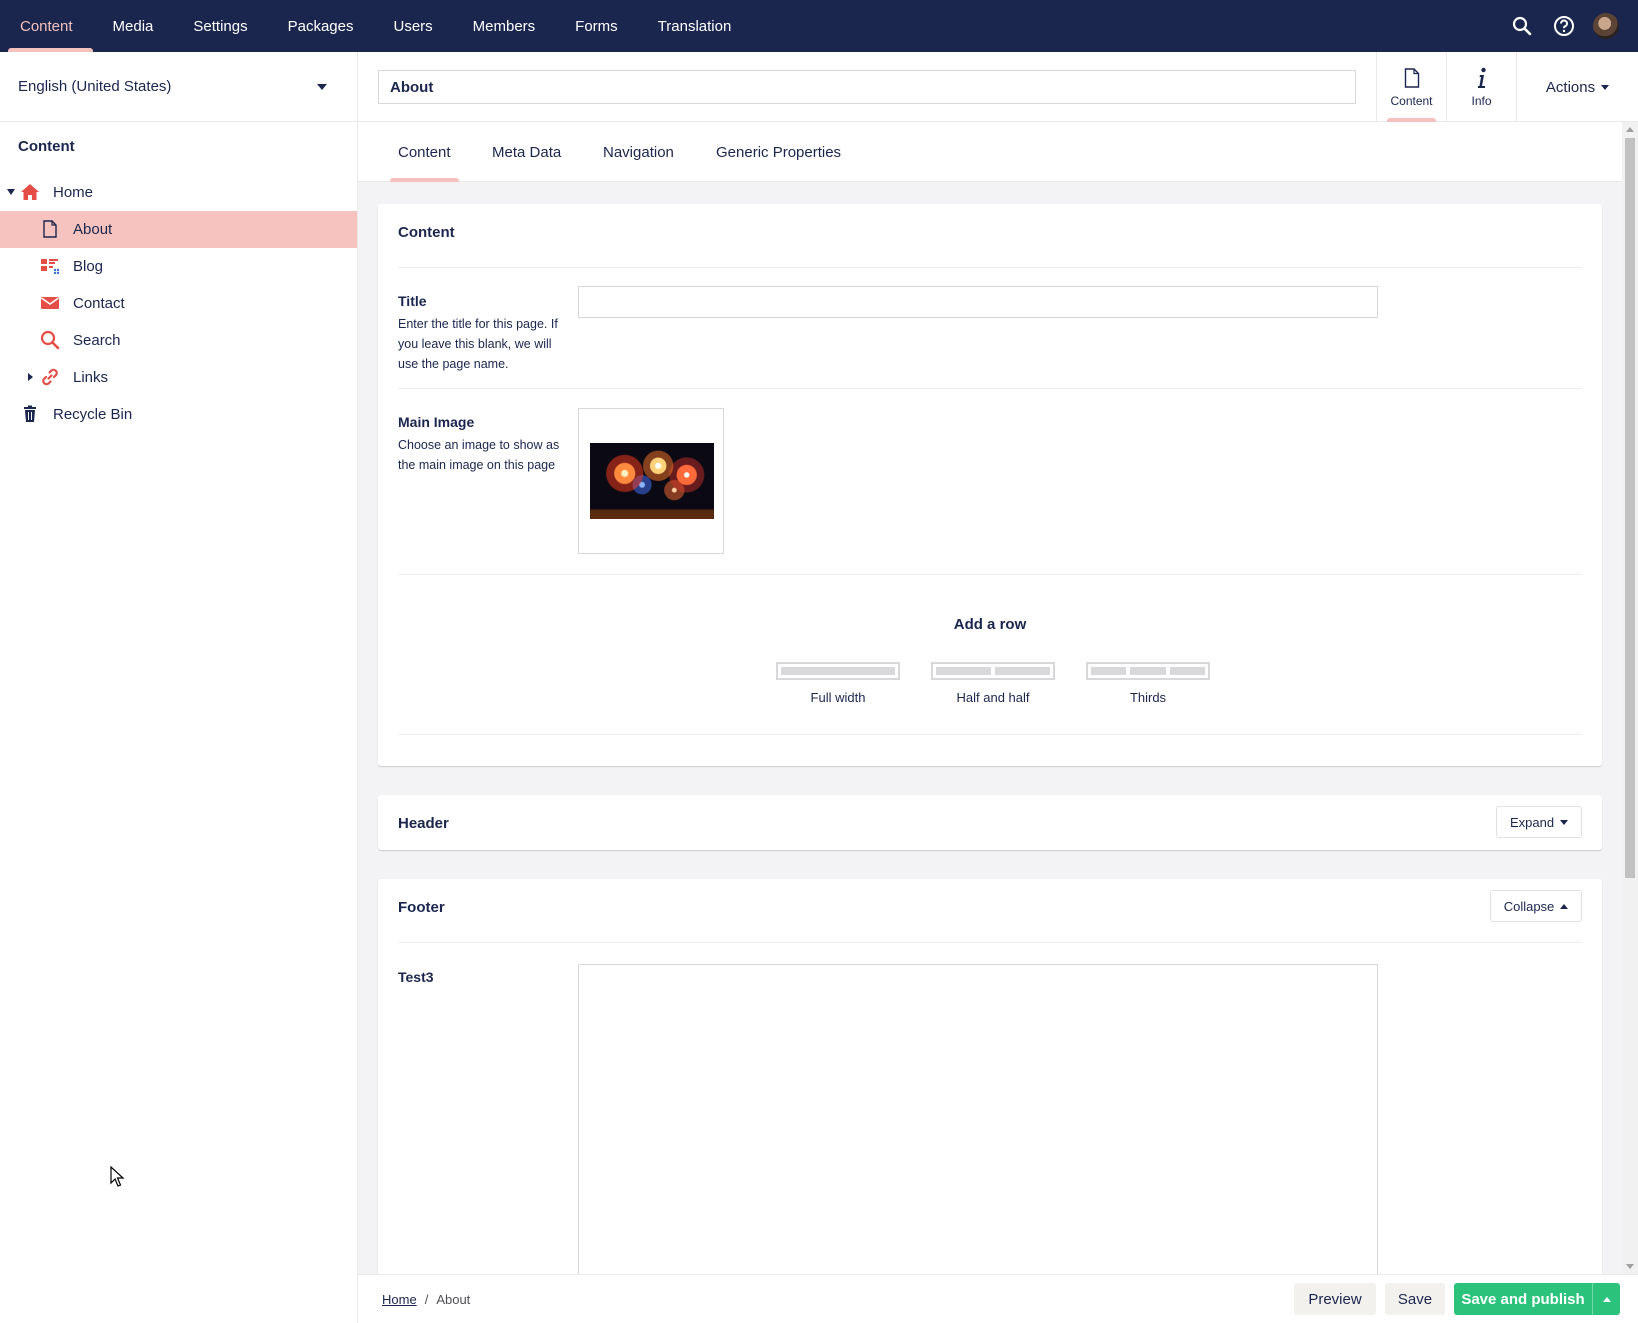 This screenshot has height=1323, width=1638. I want to click on culture-selector: English (United States), so click(178, 87).